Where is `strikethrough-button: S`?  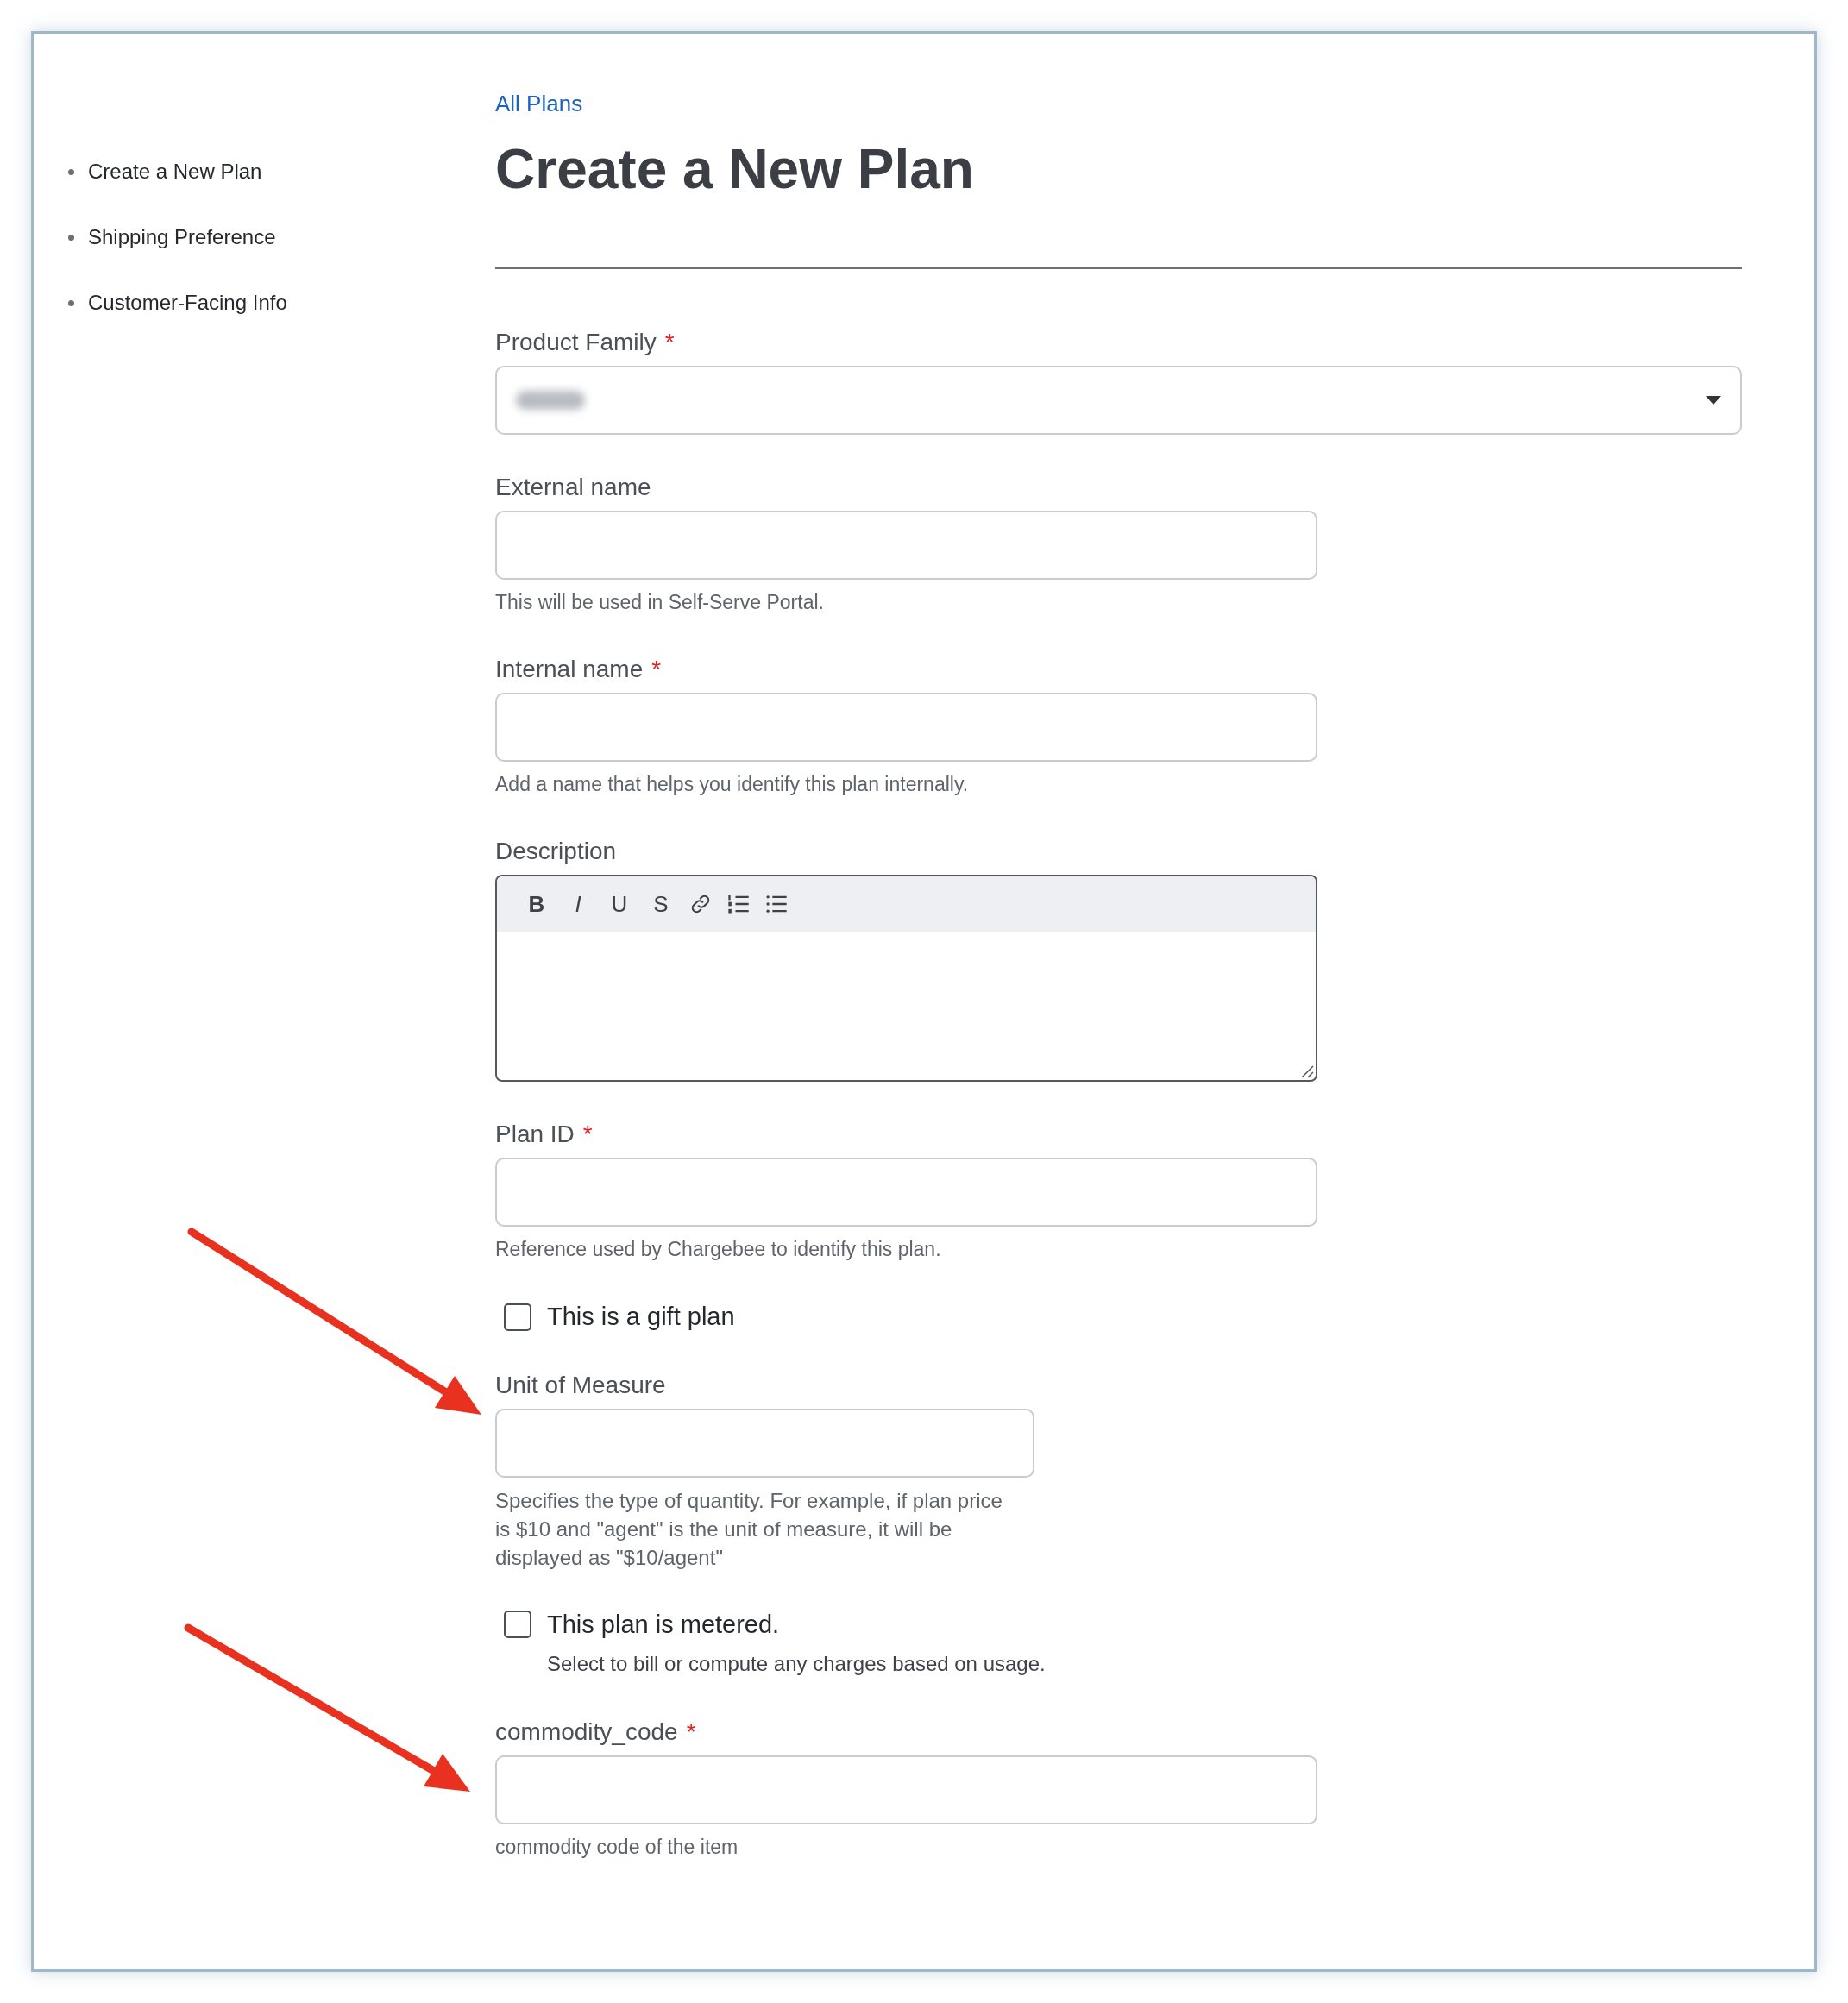
strikethrough-button: S is located at coordinates (661, 904).